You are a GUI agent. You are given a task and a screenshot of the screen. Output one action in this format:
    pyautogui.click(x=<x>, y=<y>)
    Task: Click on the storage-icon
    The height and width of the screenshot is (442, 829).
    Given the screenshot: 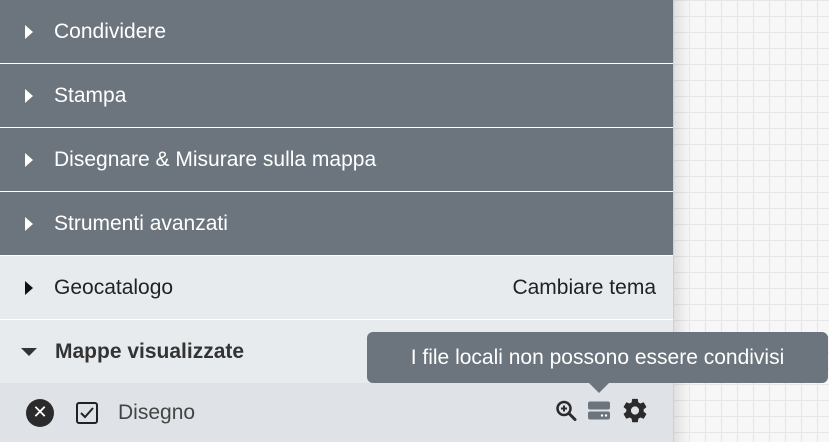 What is the action you would take?
    pyautogui.click(x=599, y=412)
    